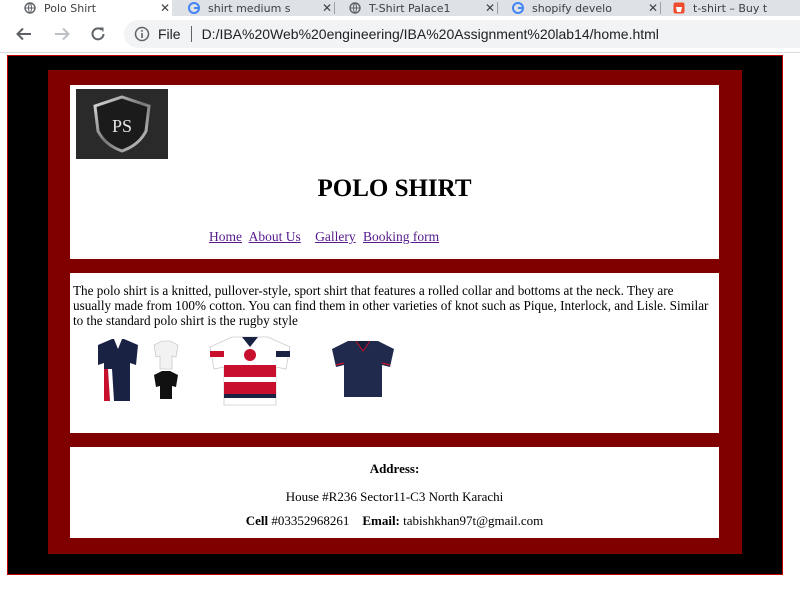  I want to click on cell-number: #03352968261, so click(310, 520).